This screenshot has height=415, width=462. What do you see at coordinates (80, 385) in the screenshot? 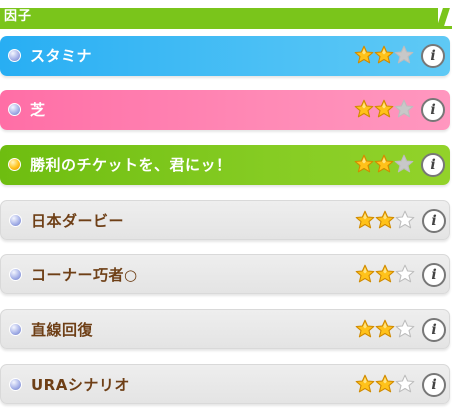
I see `factor-label: URAシナリオ` at bounding box center [80, 385].